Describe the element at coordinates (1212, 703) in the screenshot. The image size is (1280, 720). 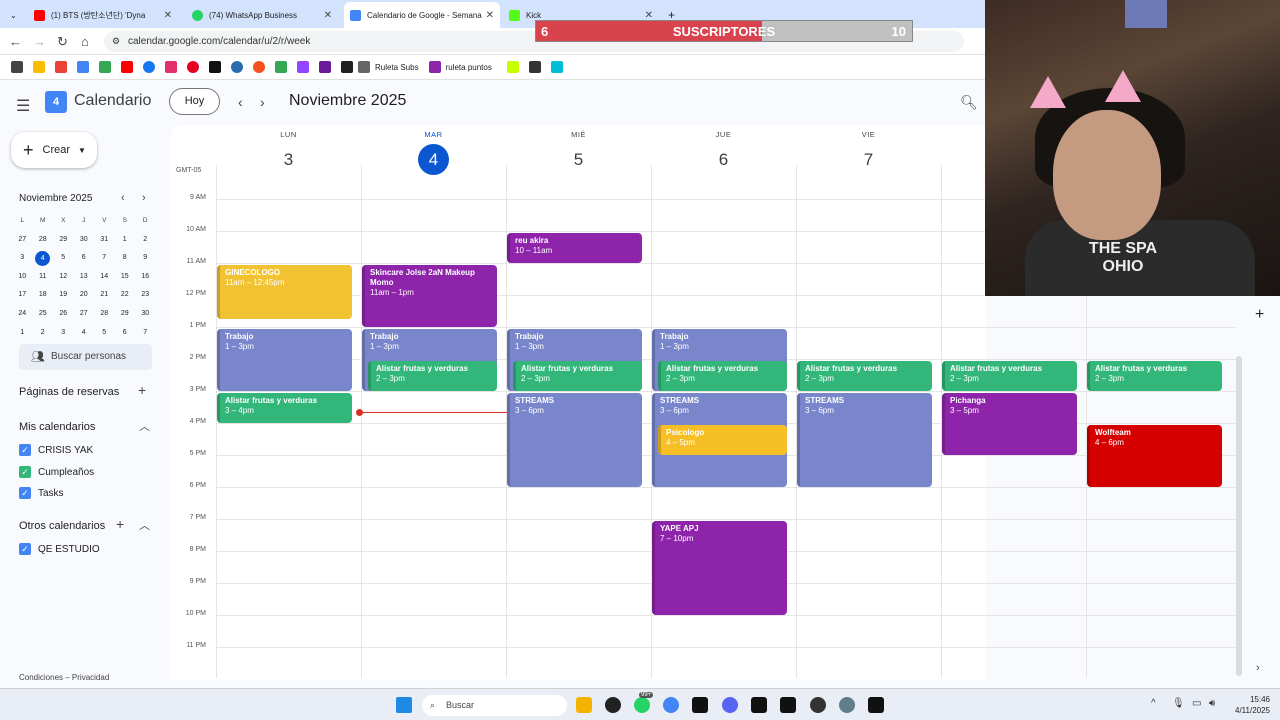
I see `volume-icon: 🔊︎` at that location.